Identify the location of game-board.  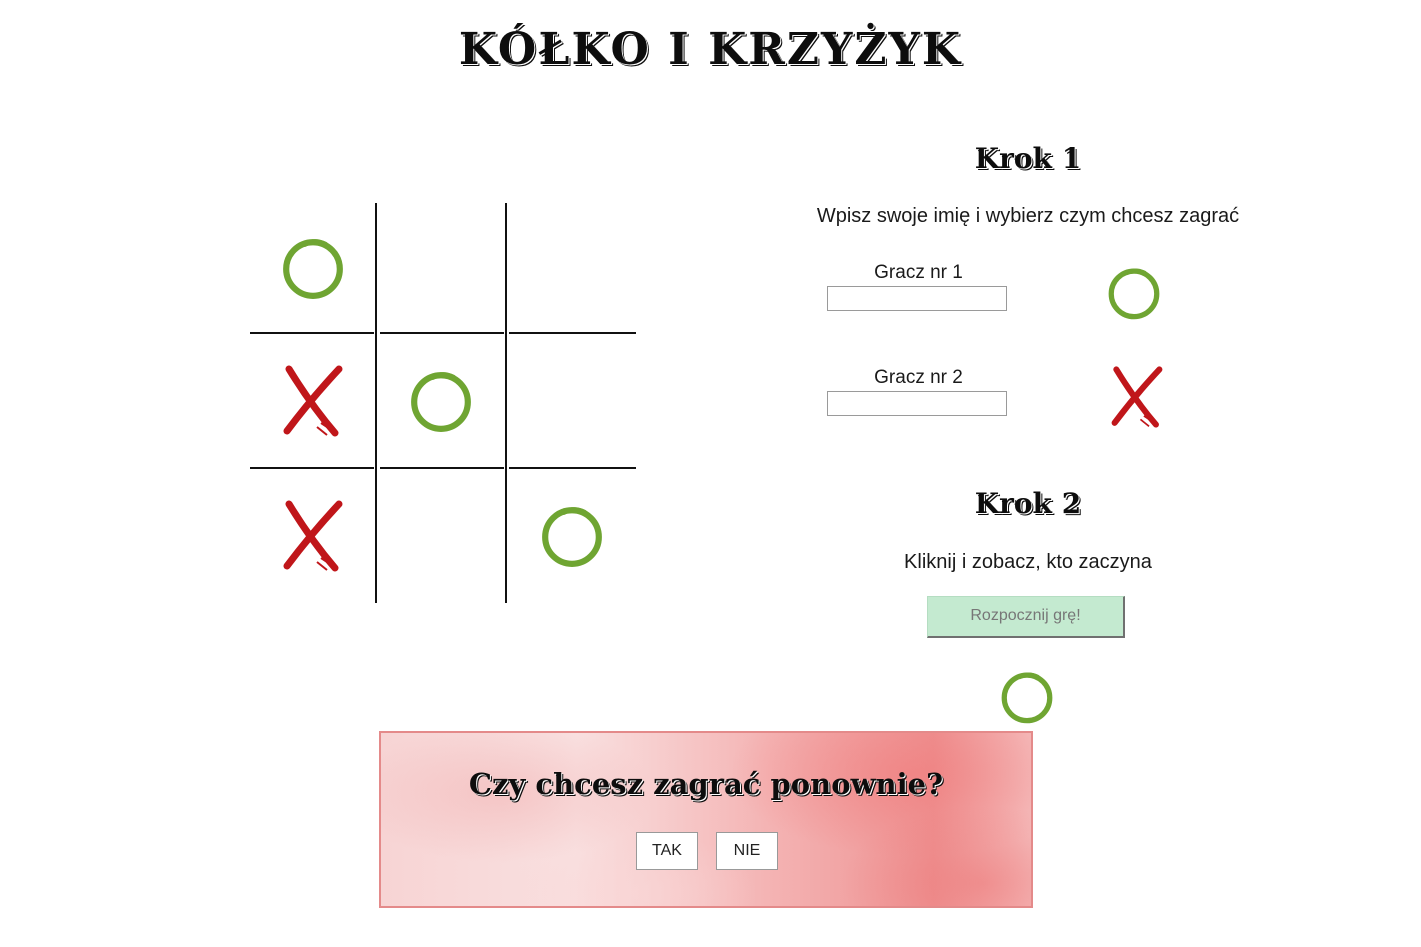
(443, 403).